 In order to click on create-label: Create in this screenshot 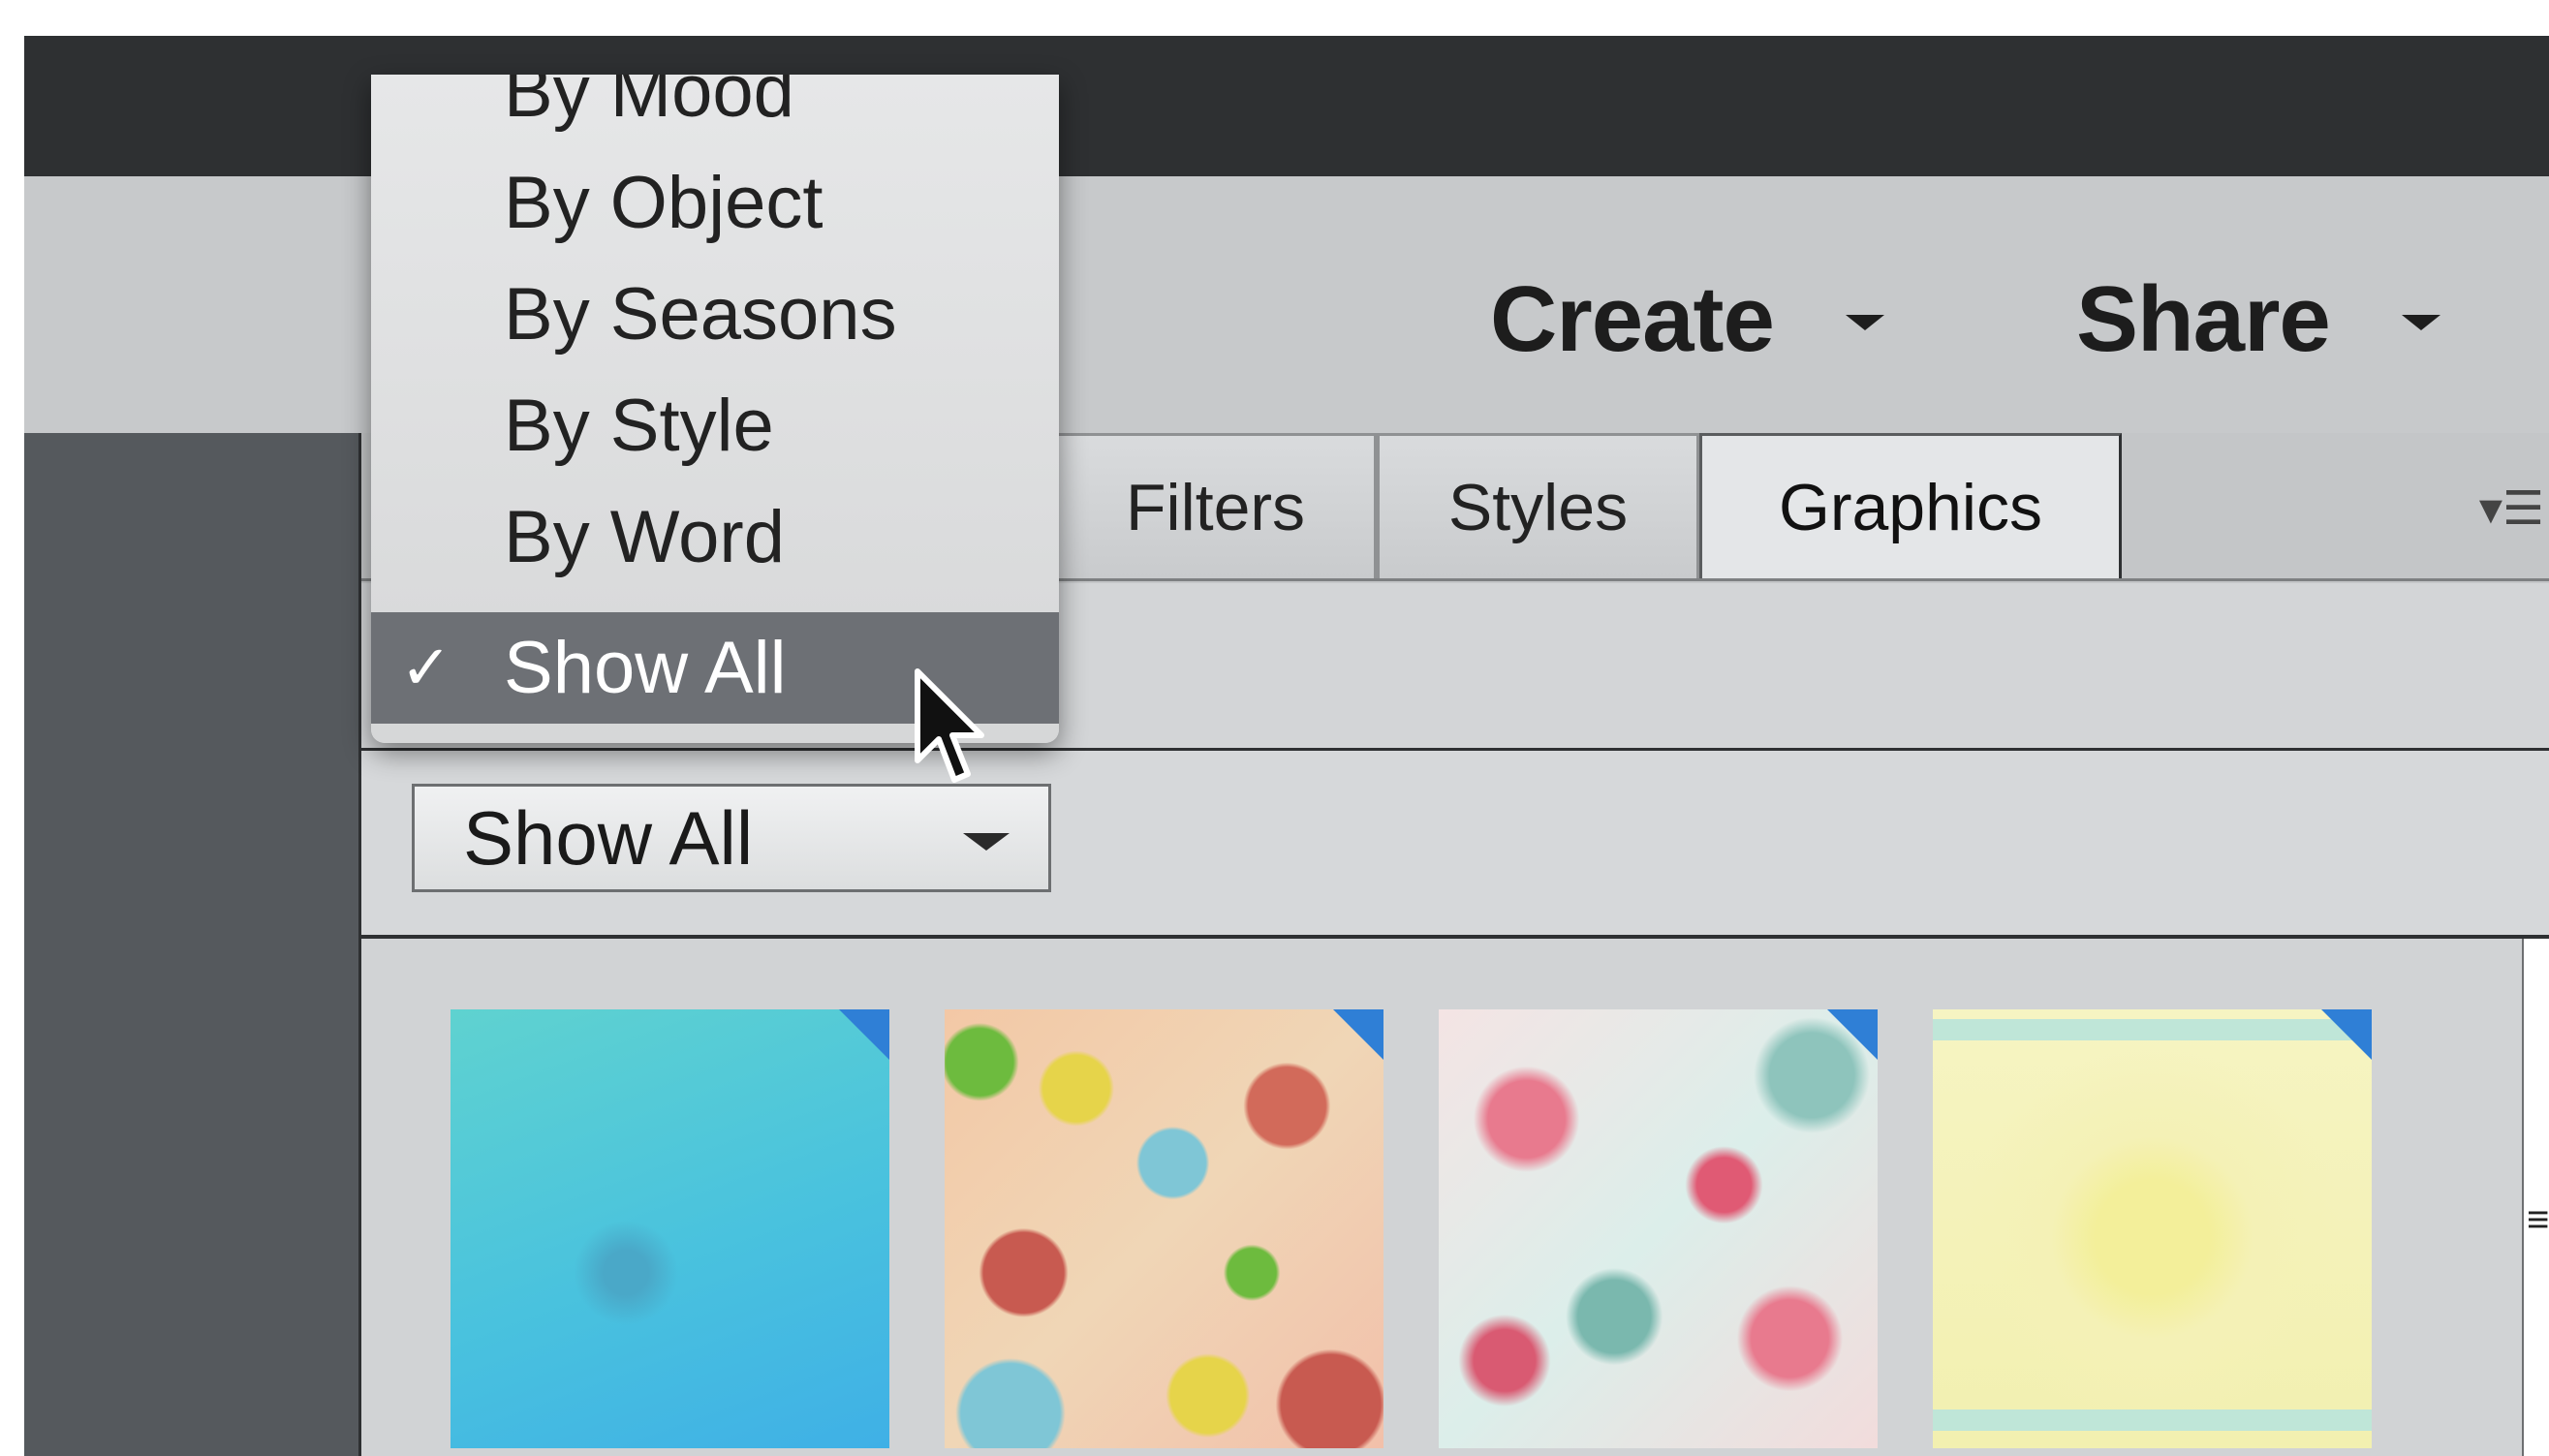, I will do `click(1633, 319)`.